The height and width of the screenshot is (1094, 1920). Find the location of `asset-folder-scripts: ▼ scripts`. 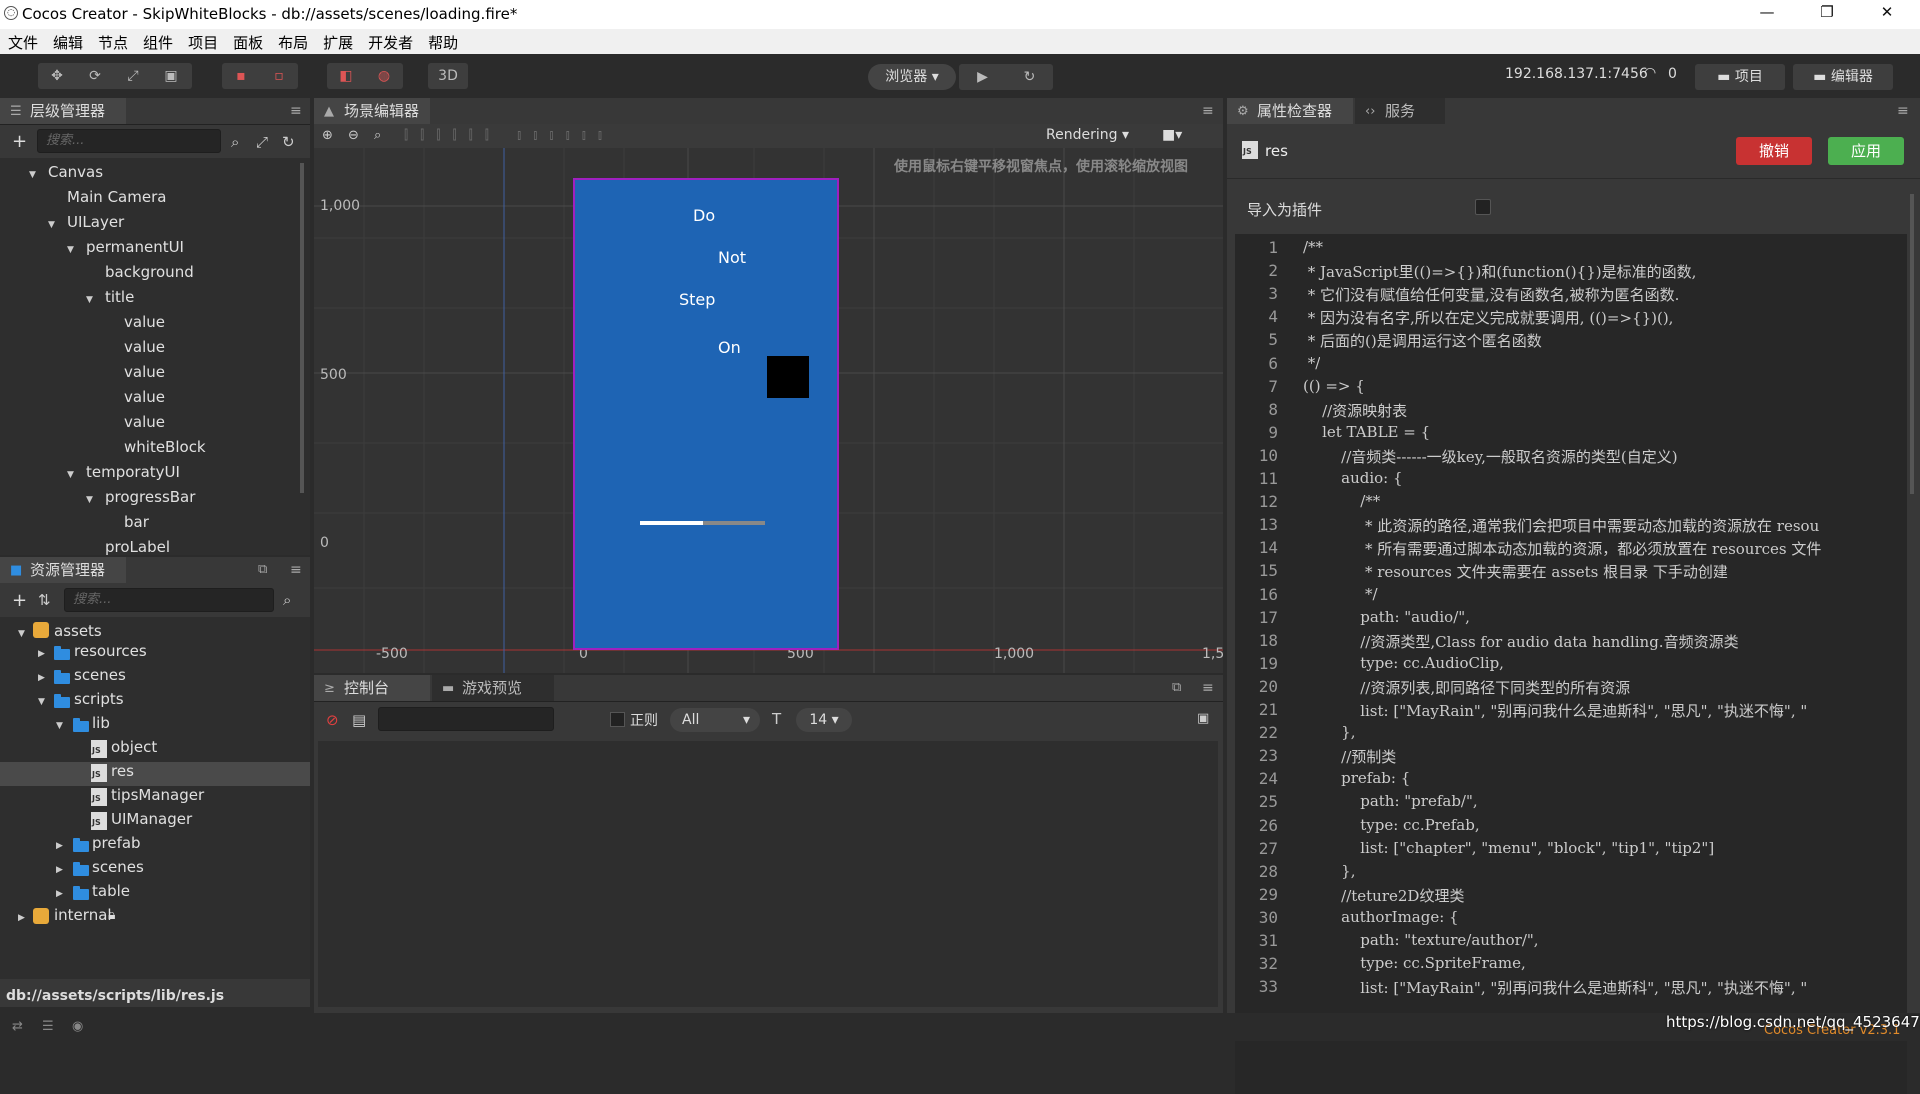

asset-folder-scripts: ▼ scripts is located at coordinates (155, 702).